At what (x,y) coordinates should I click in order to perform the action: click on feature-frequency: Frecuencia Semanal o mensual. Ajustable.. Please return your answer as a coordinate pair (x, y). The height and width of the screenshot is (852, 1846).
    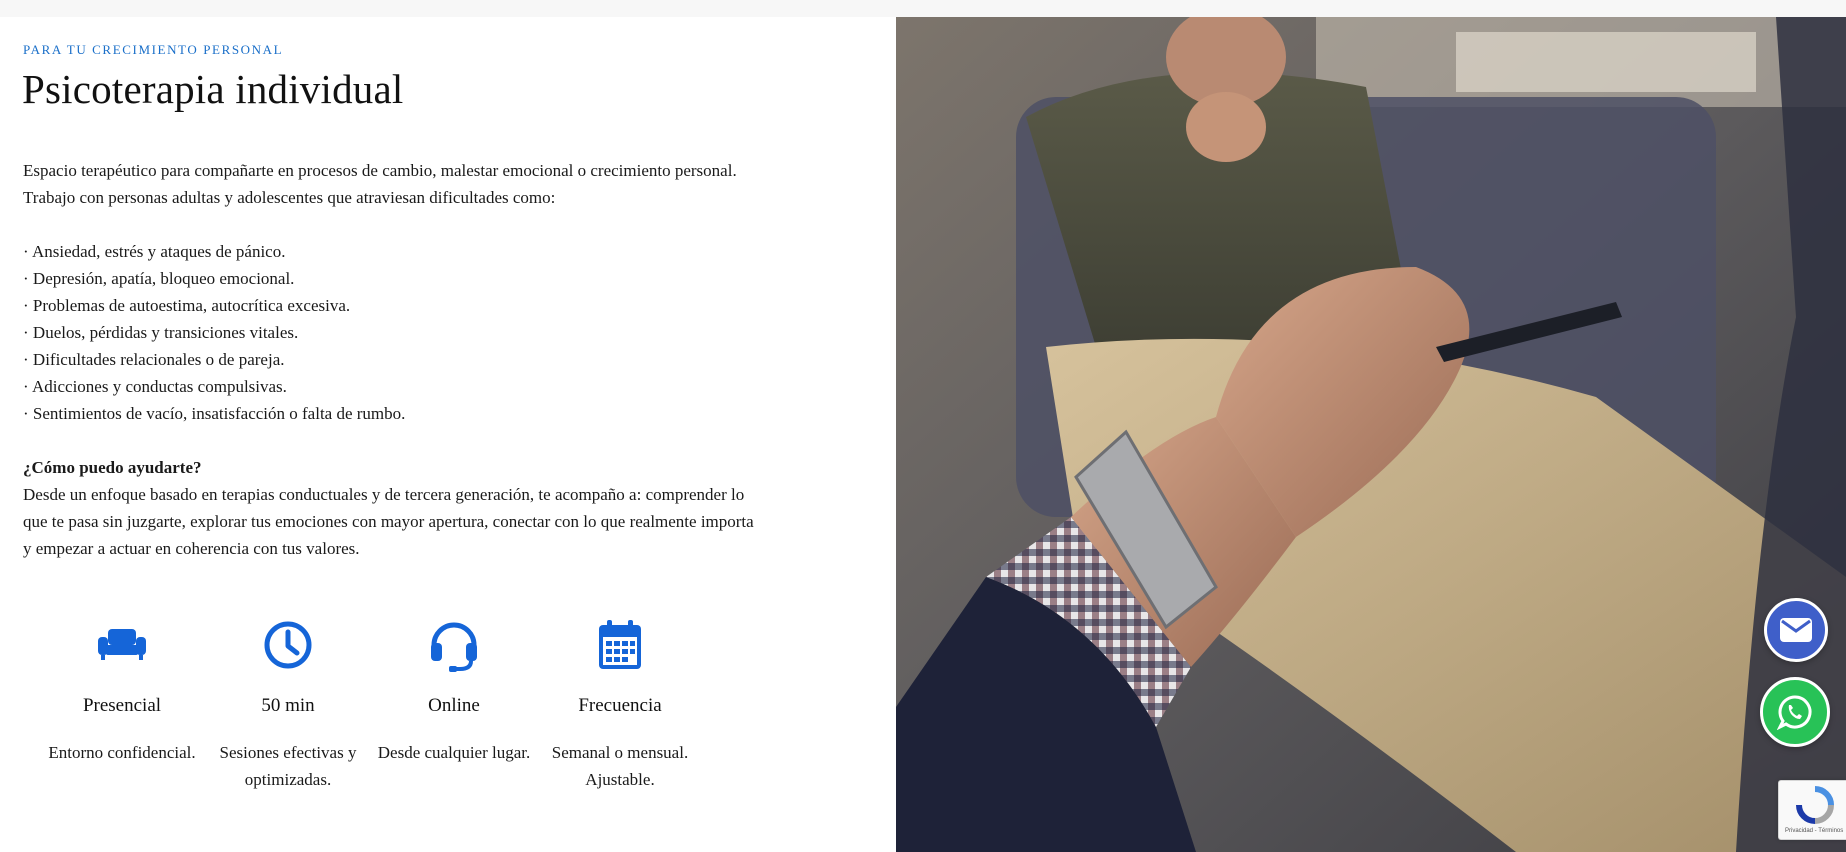
    Looking at the image, I should click on (620, 705).